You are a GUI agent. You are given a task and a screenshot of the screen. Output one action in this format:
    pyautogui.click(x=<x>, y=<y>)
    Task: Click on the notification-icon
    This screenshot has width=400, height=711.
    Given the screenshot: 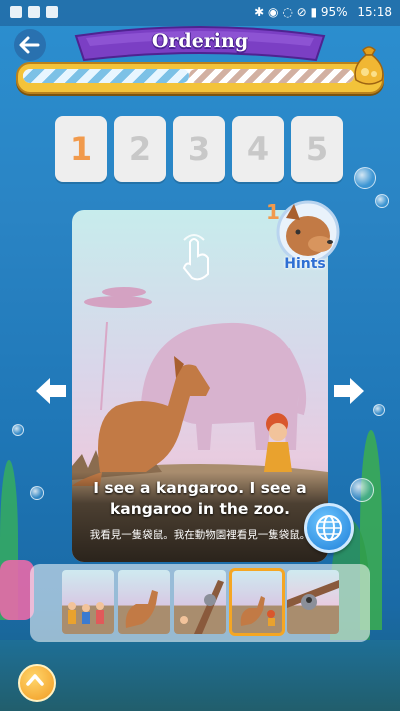 What is the action you would take?
    pyautogui.click(x=16, y=12)
    